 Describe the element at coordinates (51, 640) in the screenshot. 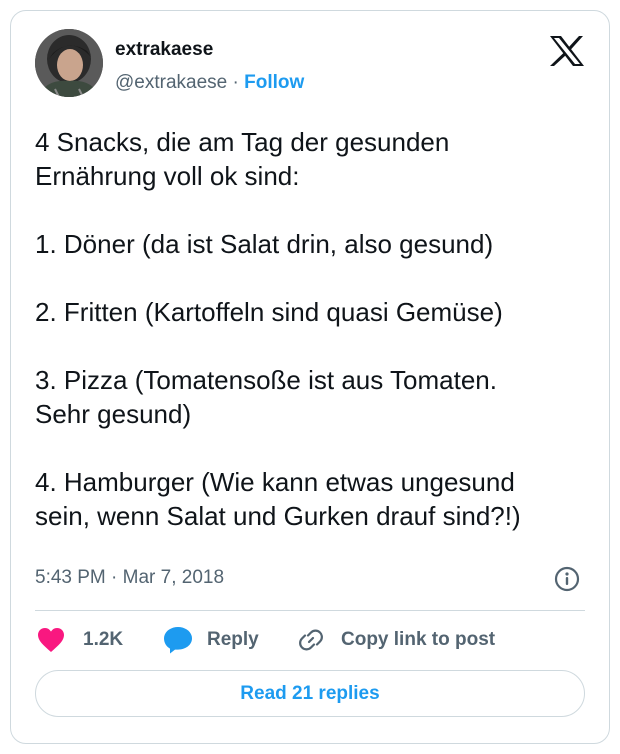

I see `heart-icon` at that location.